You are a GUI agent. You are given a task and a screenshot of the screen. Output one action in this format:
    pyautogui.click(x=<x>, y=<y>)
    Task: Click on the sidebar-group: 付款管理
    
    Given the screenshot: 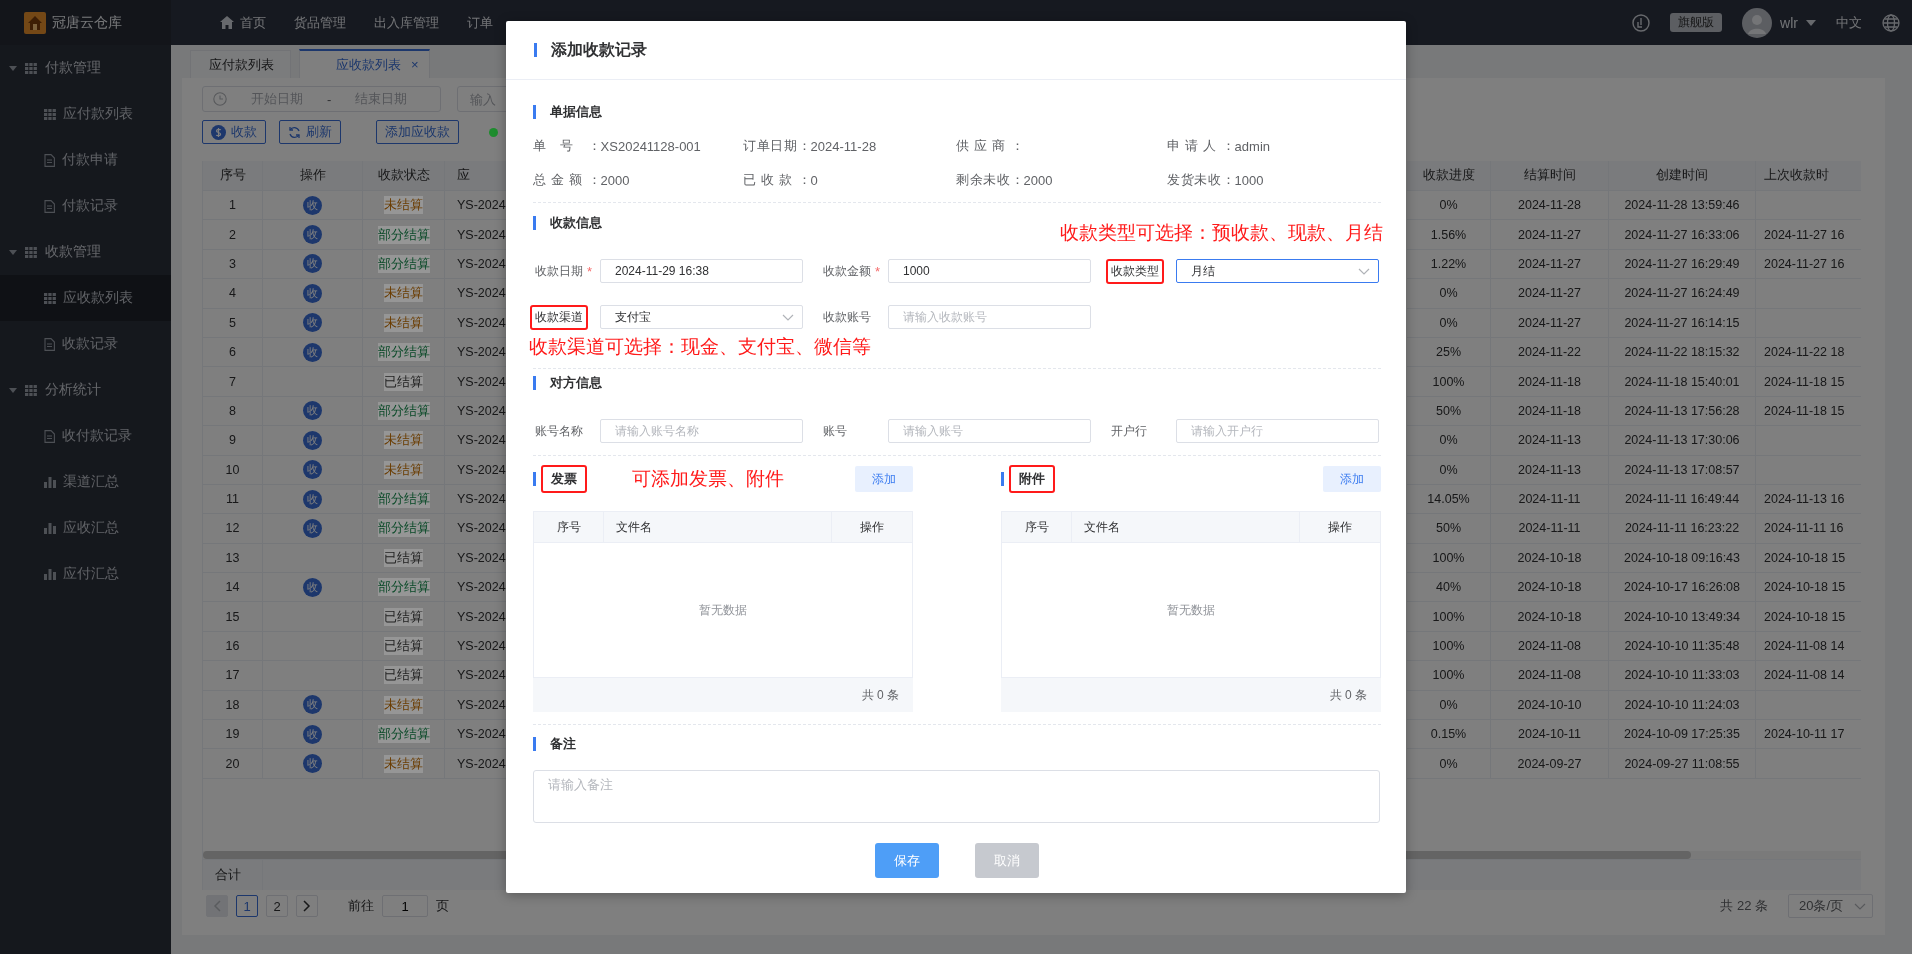 What is the action you would take?
    pyautogui.click(x=85, y=68)
    